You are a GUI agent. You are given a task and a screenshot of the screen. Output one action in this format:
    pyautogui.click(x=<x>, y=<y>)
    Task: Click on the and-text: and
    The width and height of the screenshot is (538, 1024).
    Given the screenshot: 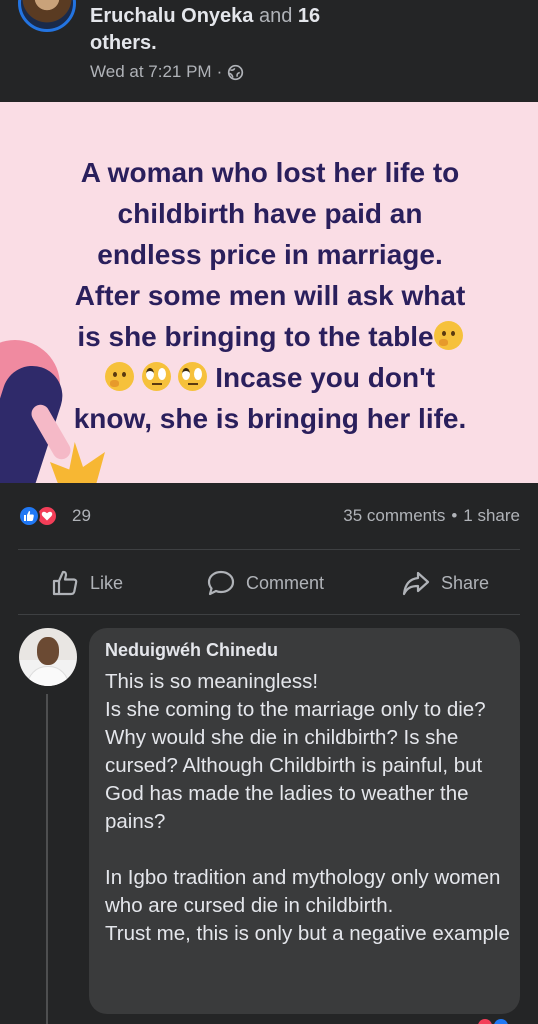 What is the action you would take?
    pyautogui.click(x=275, y=16)
    